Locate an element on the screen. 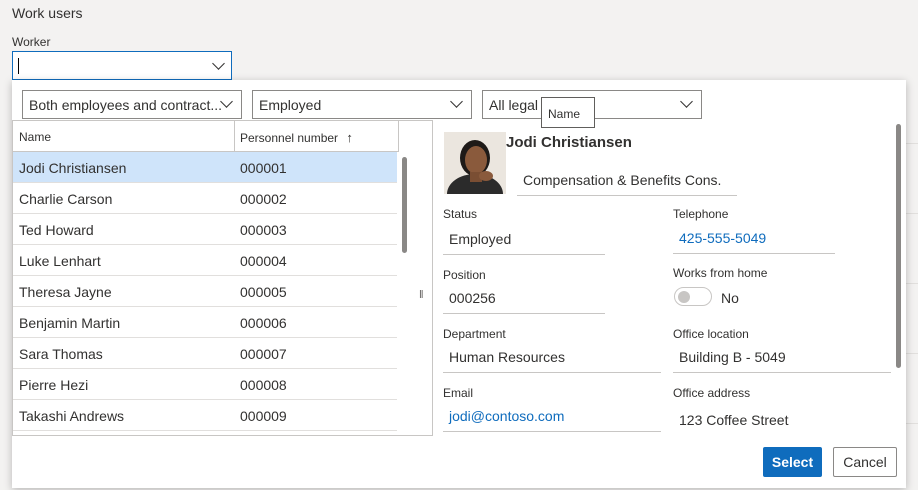 The width and height of the screenshot is (918, 490). text-cursor is located at coordinates (18, 66).